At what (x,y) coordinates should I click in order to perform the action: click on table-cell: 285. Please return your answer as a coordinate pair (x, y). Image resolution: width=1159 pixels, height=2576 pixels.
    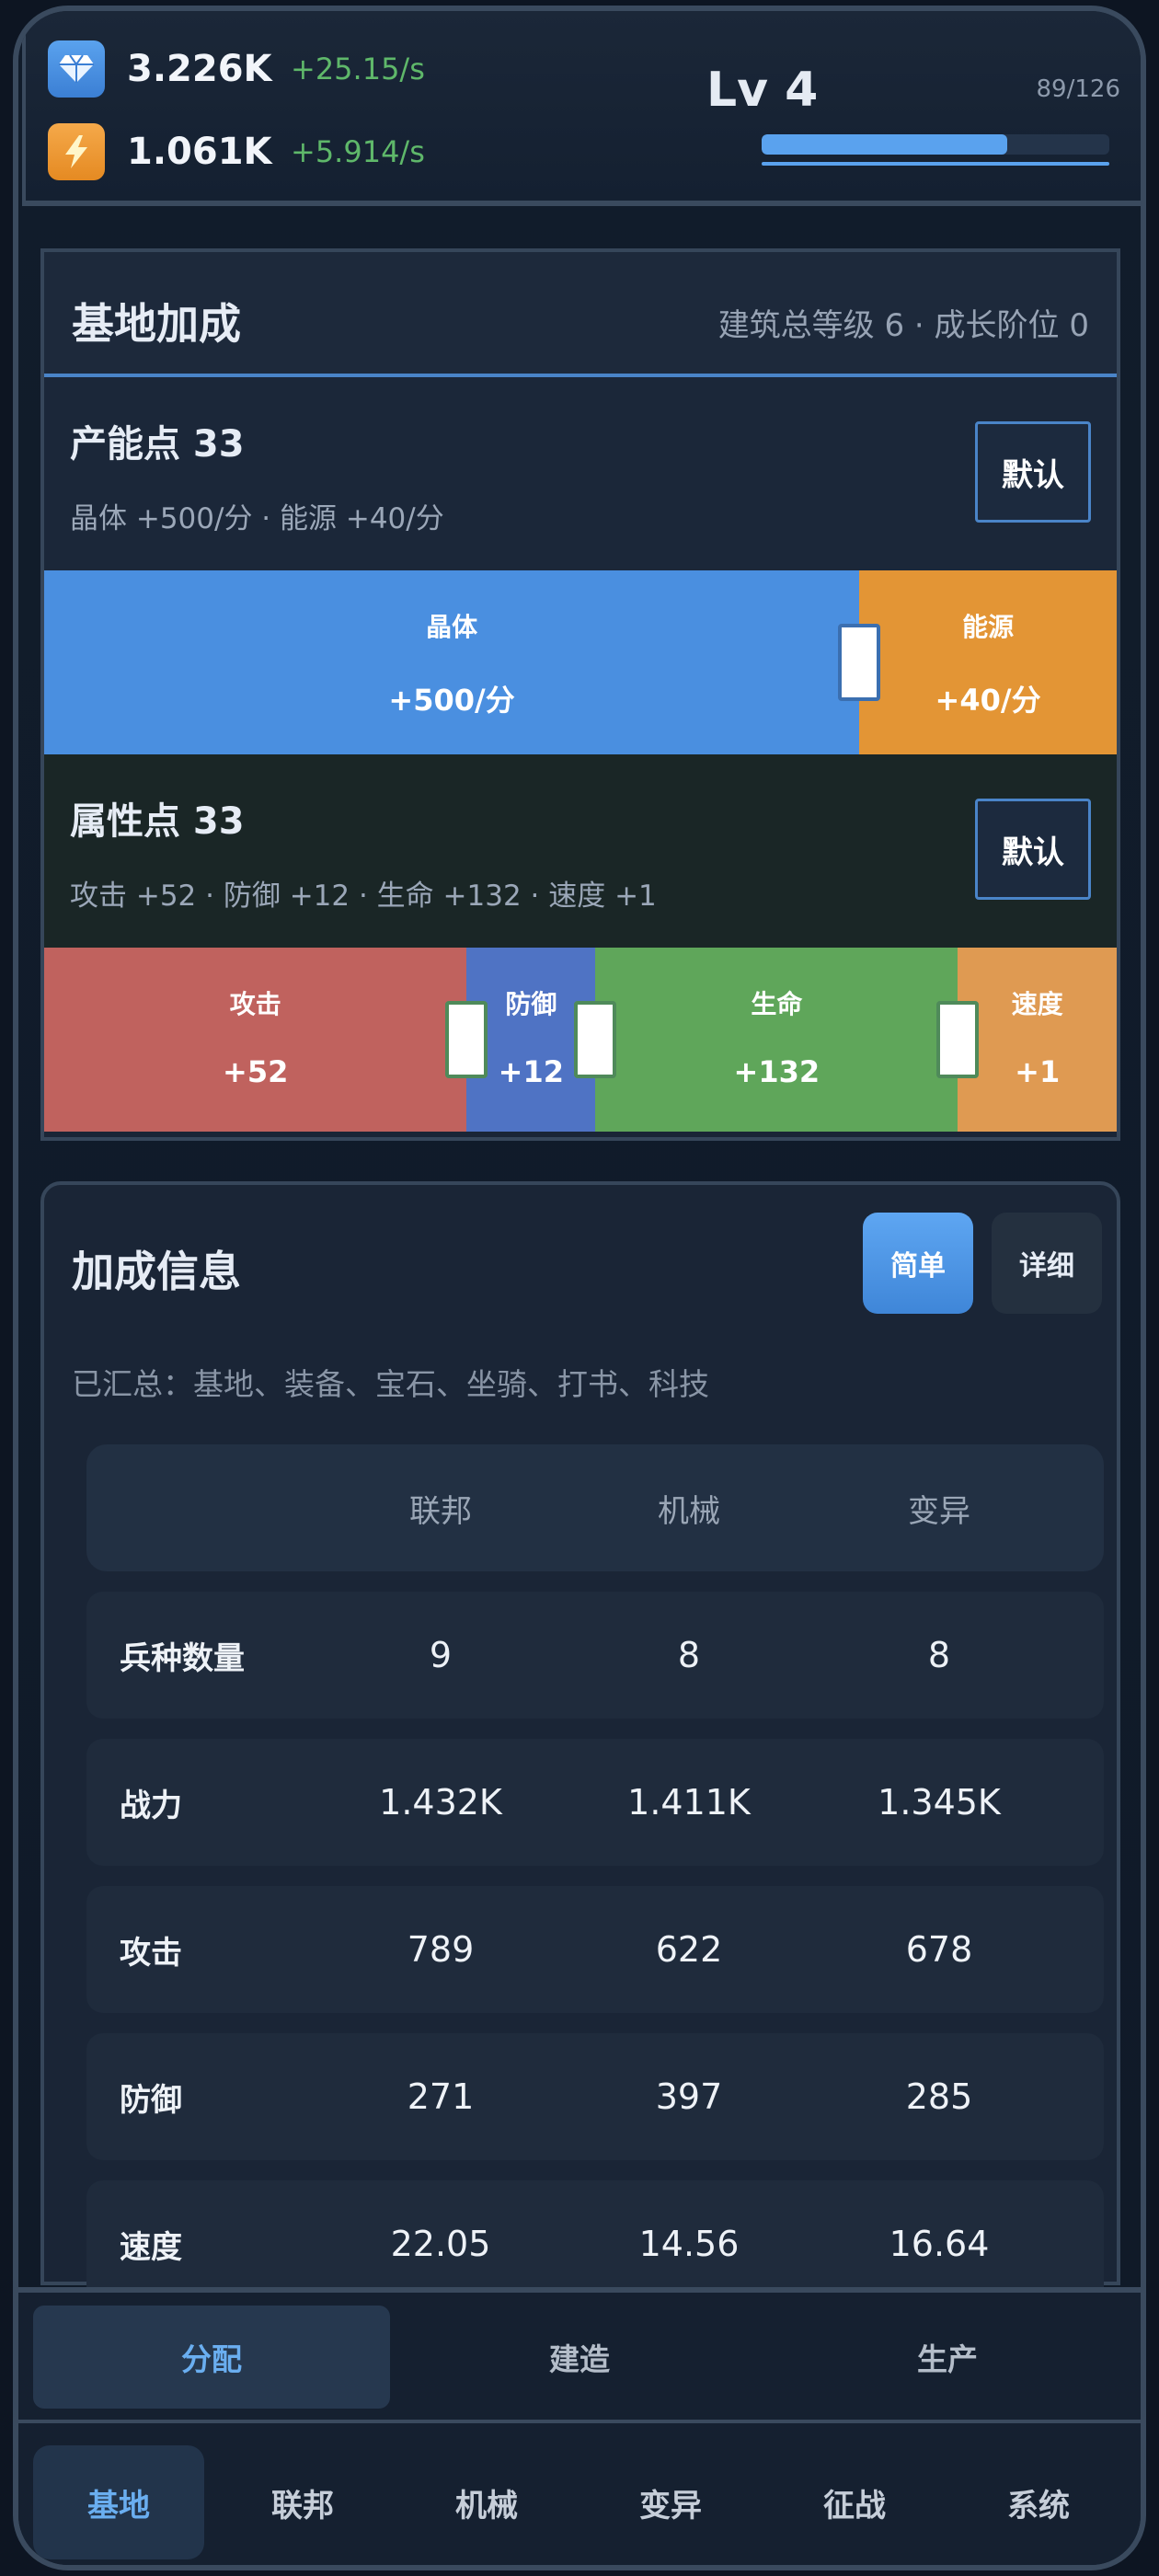
    Looking at the image, I should click on (939, 2096).